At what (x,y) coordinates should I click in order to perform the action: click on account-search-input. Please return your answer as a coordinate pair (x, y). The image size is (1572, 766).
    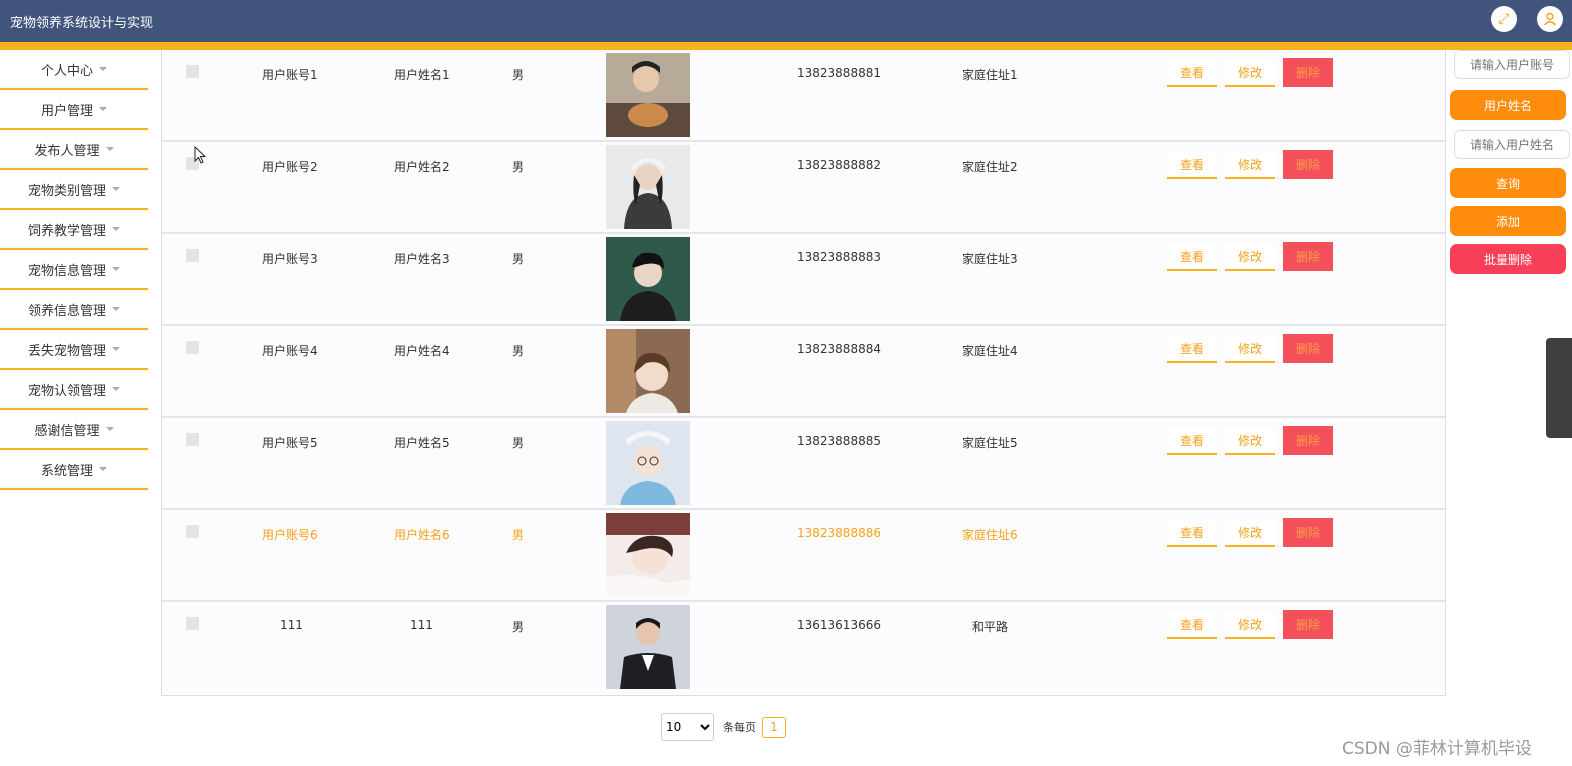
    Looking at the image, I should click on (1512, 64).